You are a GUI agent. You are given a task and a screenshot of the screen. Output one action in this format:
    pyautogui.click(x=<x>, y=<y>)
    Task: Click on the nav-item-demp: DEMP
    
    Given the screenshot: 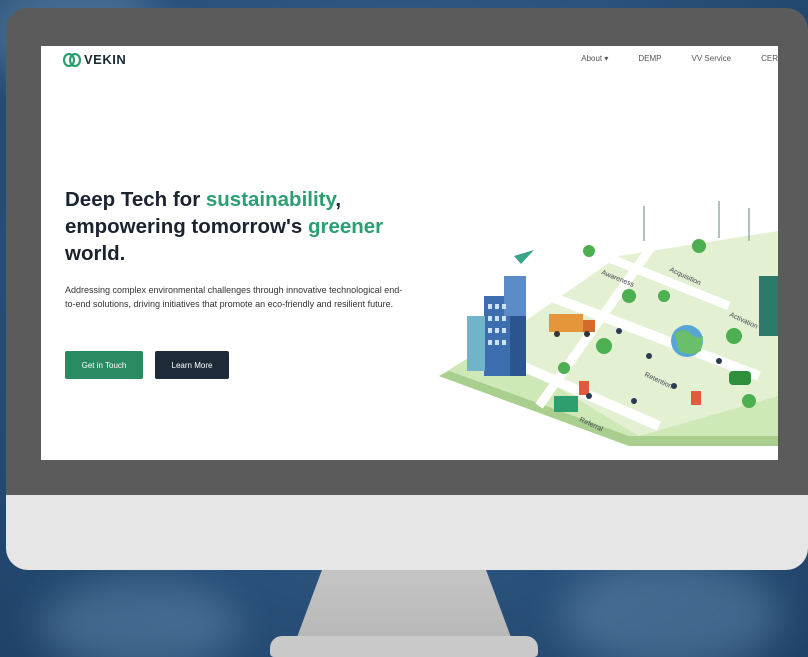 What is the action you would take?
    pyautogui.click(x=649, y=58)
    